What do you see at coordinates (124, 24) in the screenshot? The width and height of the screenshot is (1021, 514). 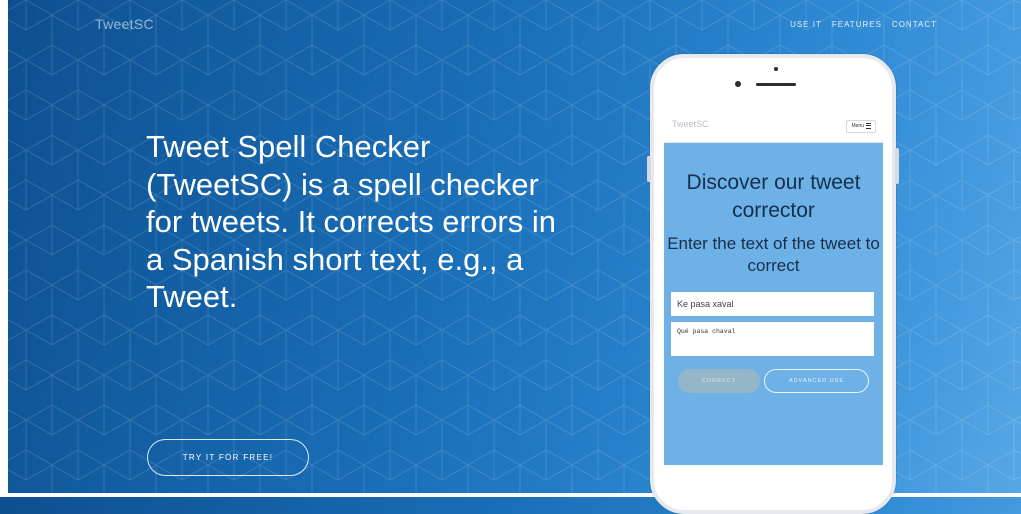 I see `site-logo: TweetSC` at bounding box center [124, 24].